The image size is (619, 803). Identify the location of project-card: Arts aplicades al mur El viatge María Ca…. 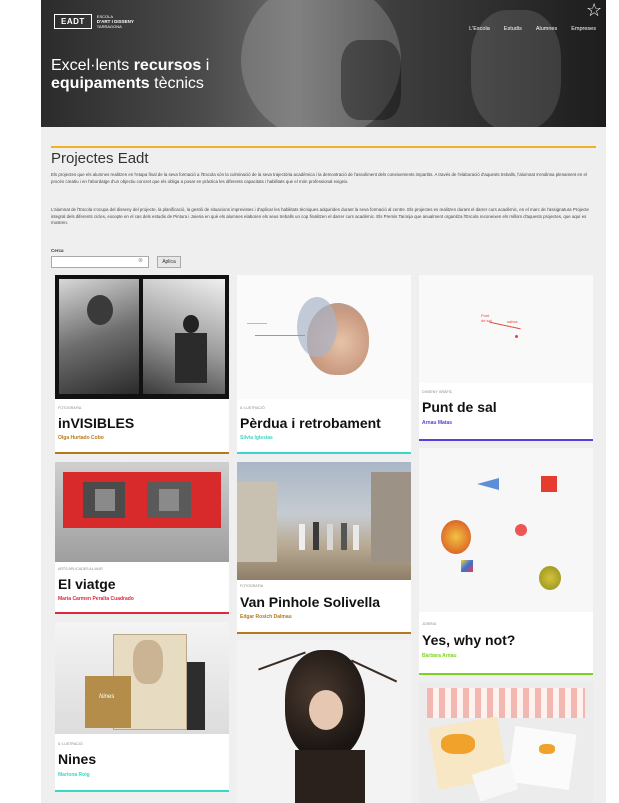
(142, 538).